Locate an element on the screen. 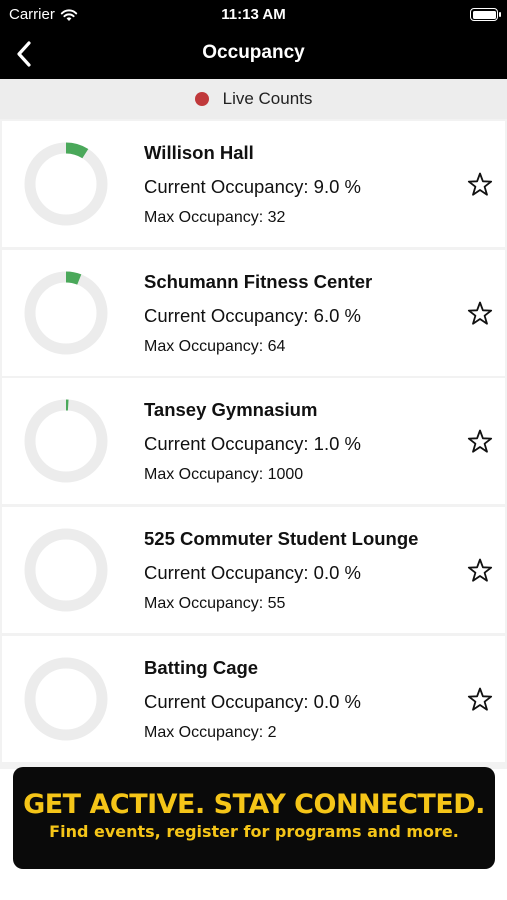  banner-headline: GET ACTIVE. STAY CONNECTED. is located at coordinates (254, 804).